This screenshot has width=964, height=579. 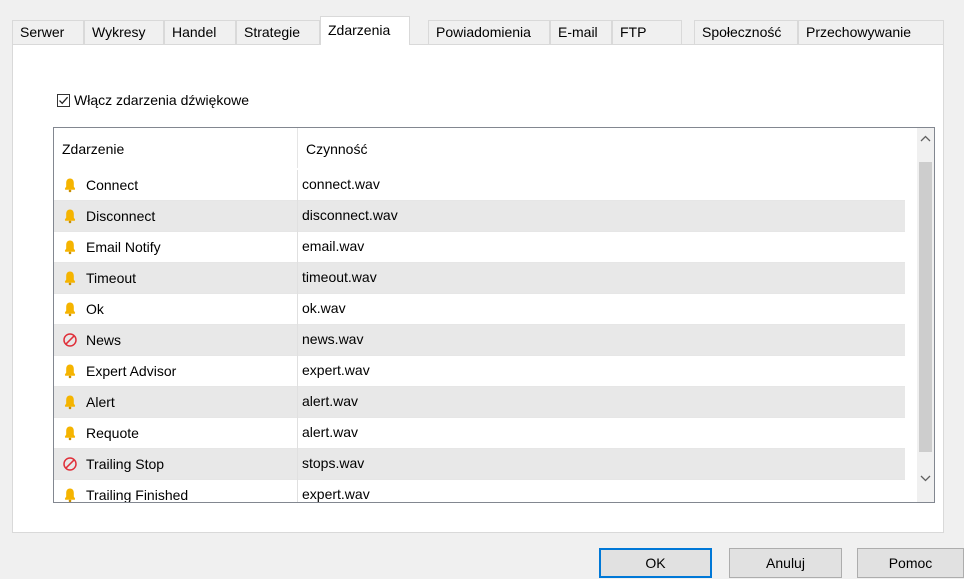 I want to click on table-row: Ok ok.wav, so click(x=479, y=309).